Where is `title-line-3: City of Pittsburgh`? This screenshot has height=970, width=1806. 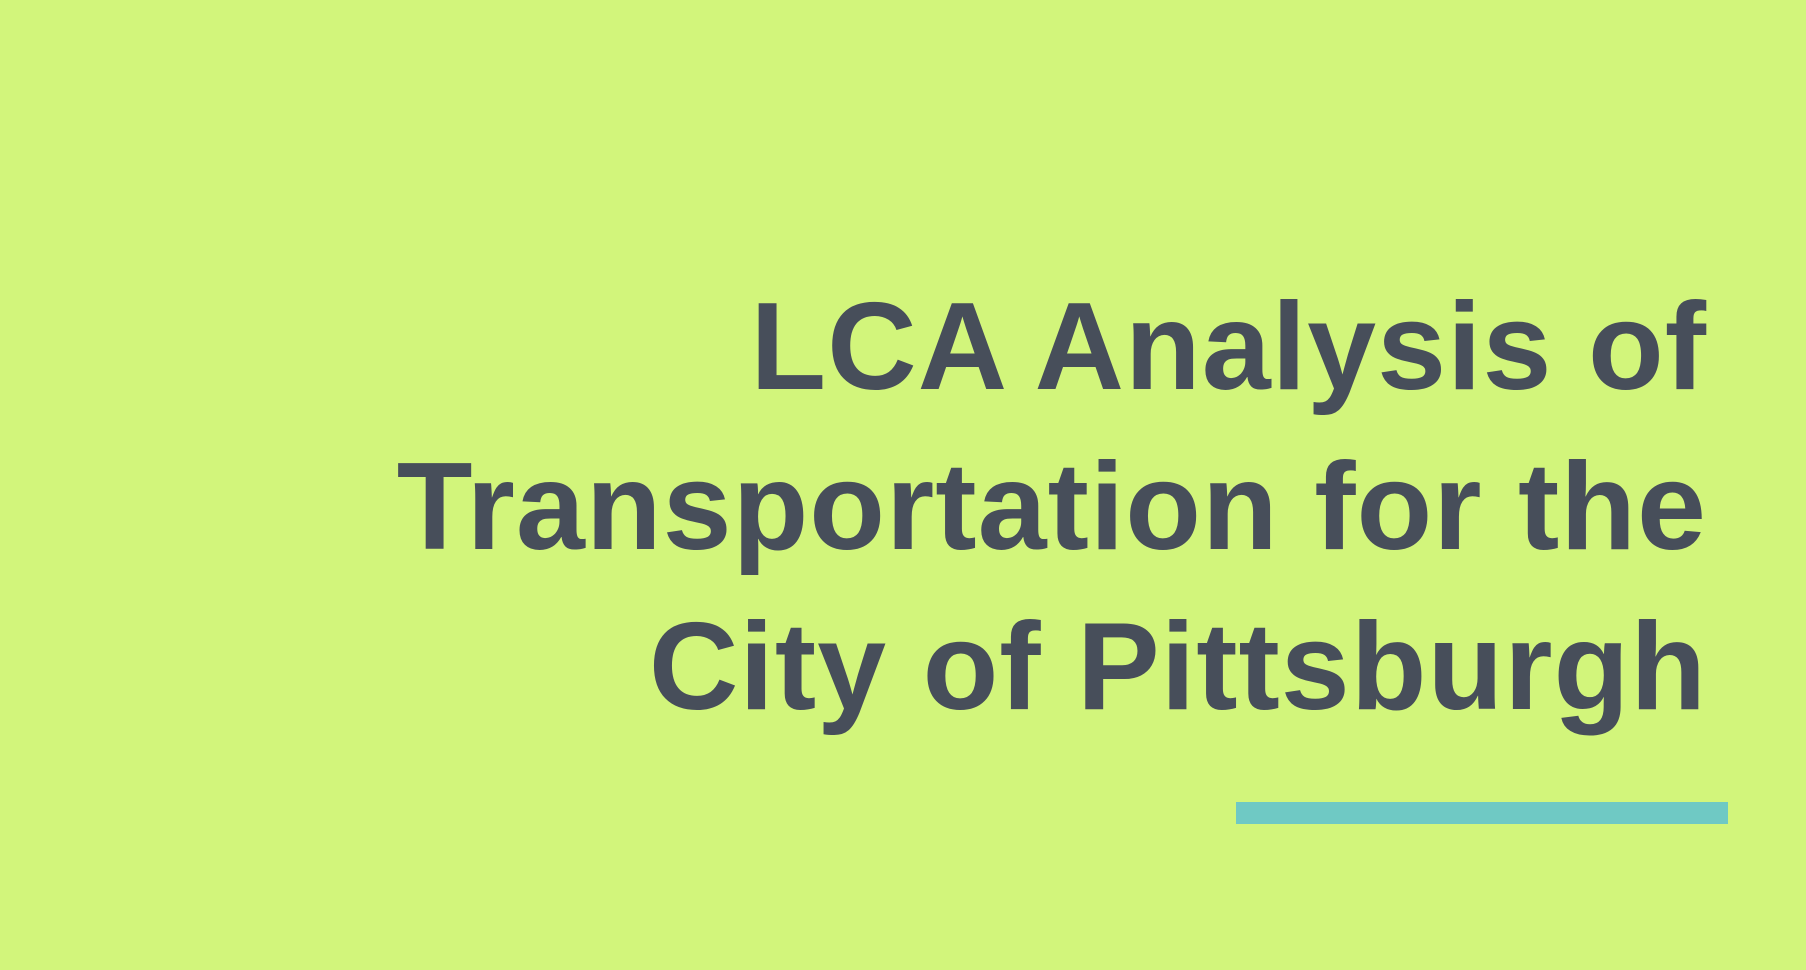
title-line-3: City of Pittsburgh is located at coordinates (1177, 667).